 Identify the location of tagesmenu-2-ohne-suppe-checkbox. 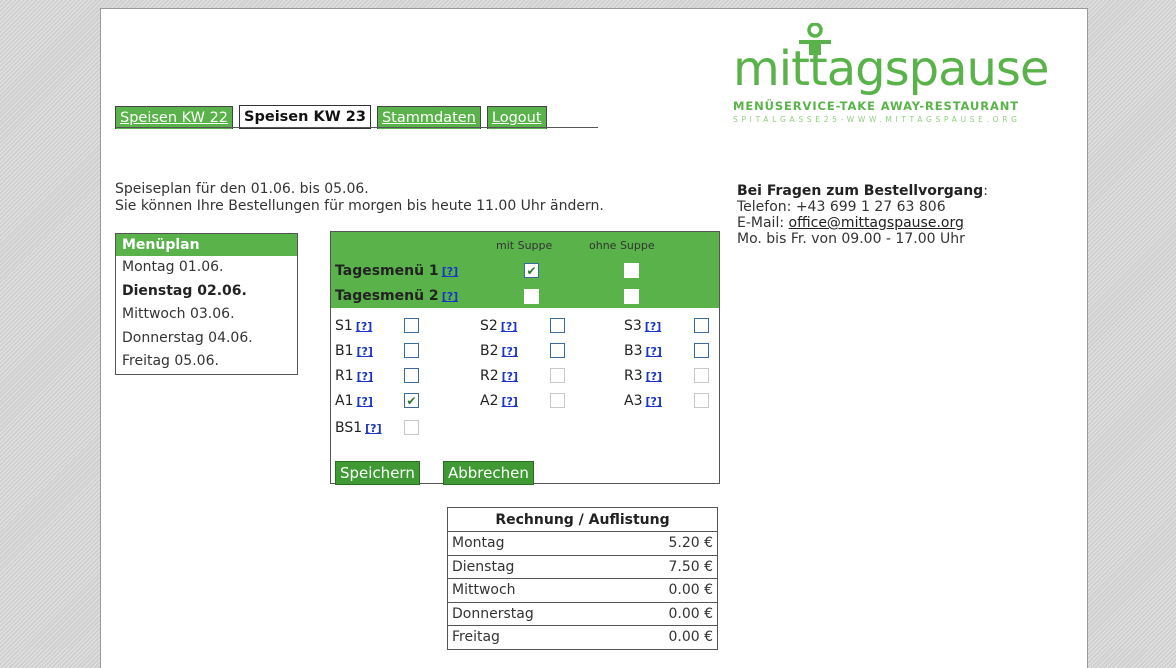
(631, 296).